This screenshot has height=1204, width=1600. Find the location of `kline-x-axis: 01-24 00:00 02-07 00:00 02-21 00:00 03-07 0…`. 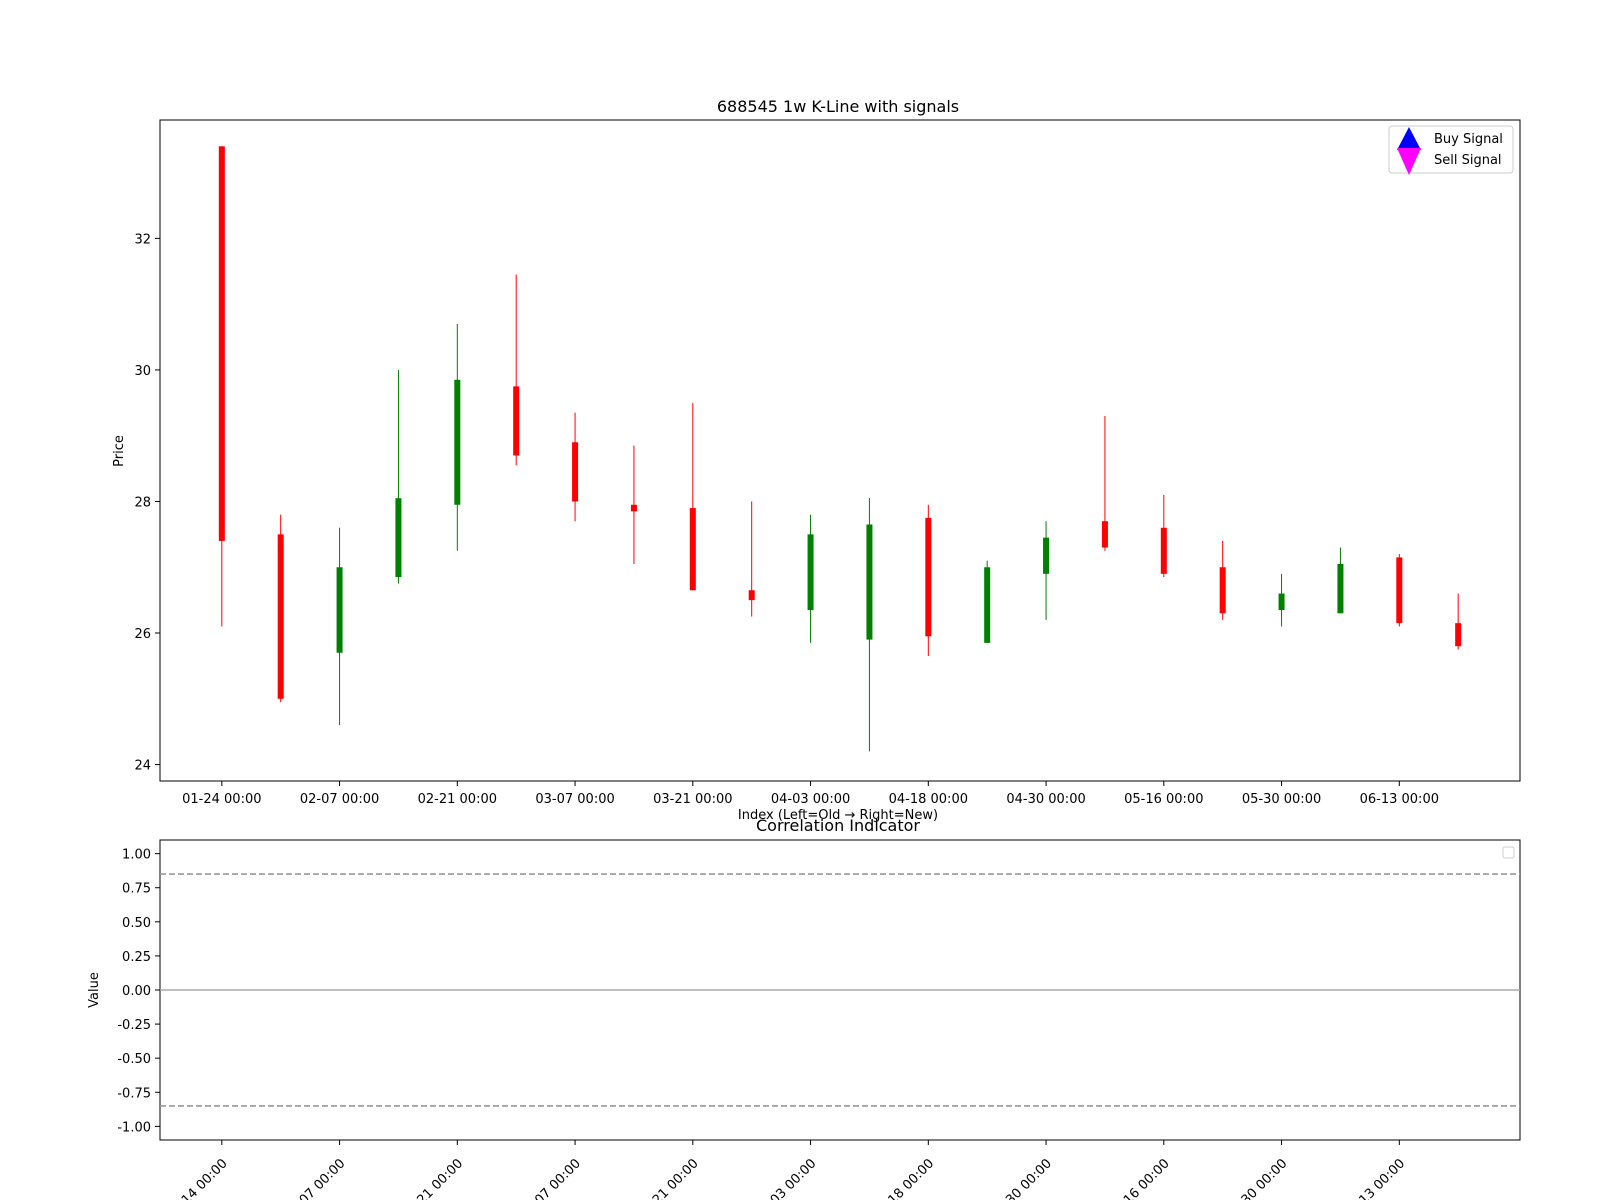

kline-x-axis: 01-24 00:00 02-07 00:00 02-21 00:00 03-07 0… is located at coordinates (810, 794).